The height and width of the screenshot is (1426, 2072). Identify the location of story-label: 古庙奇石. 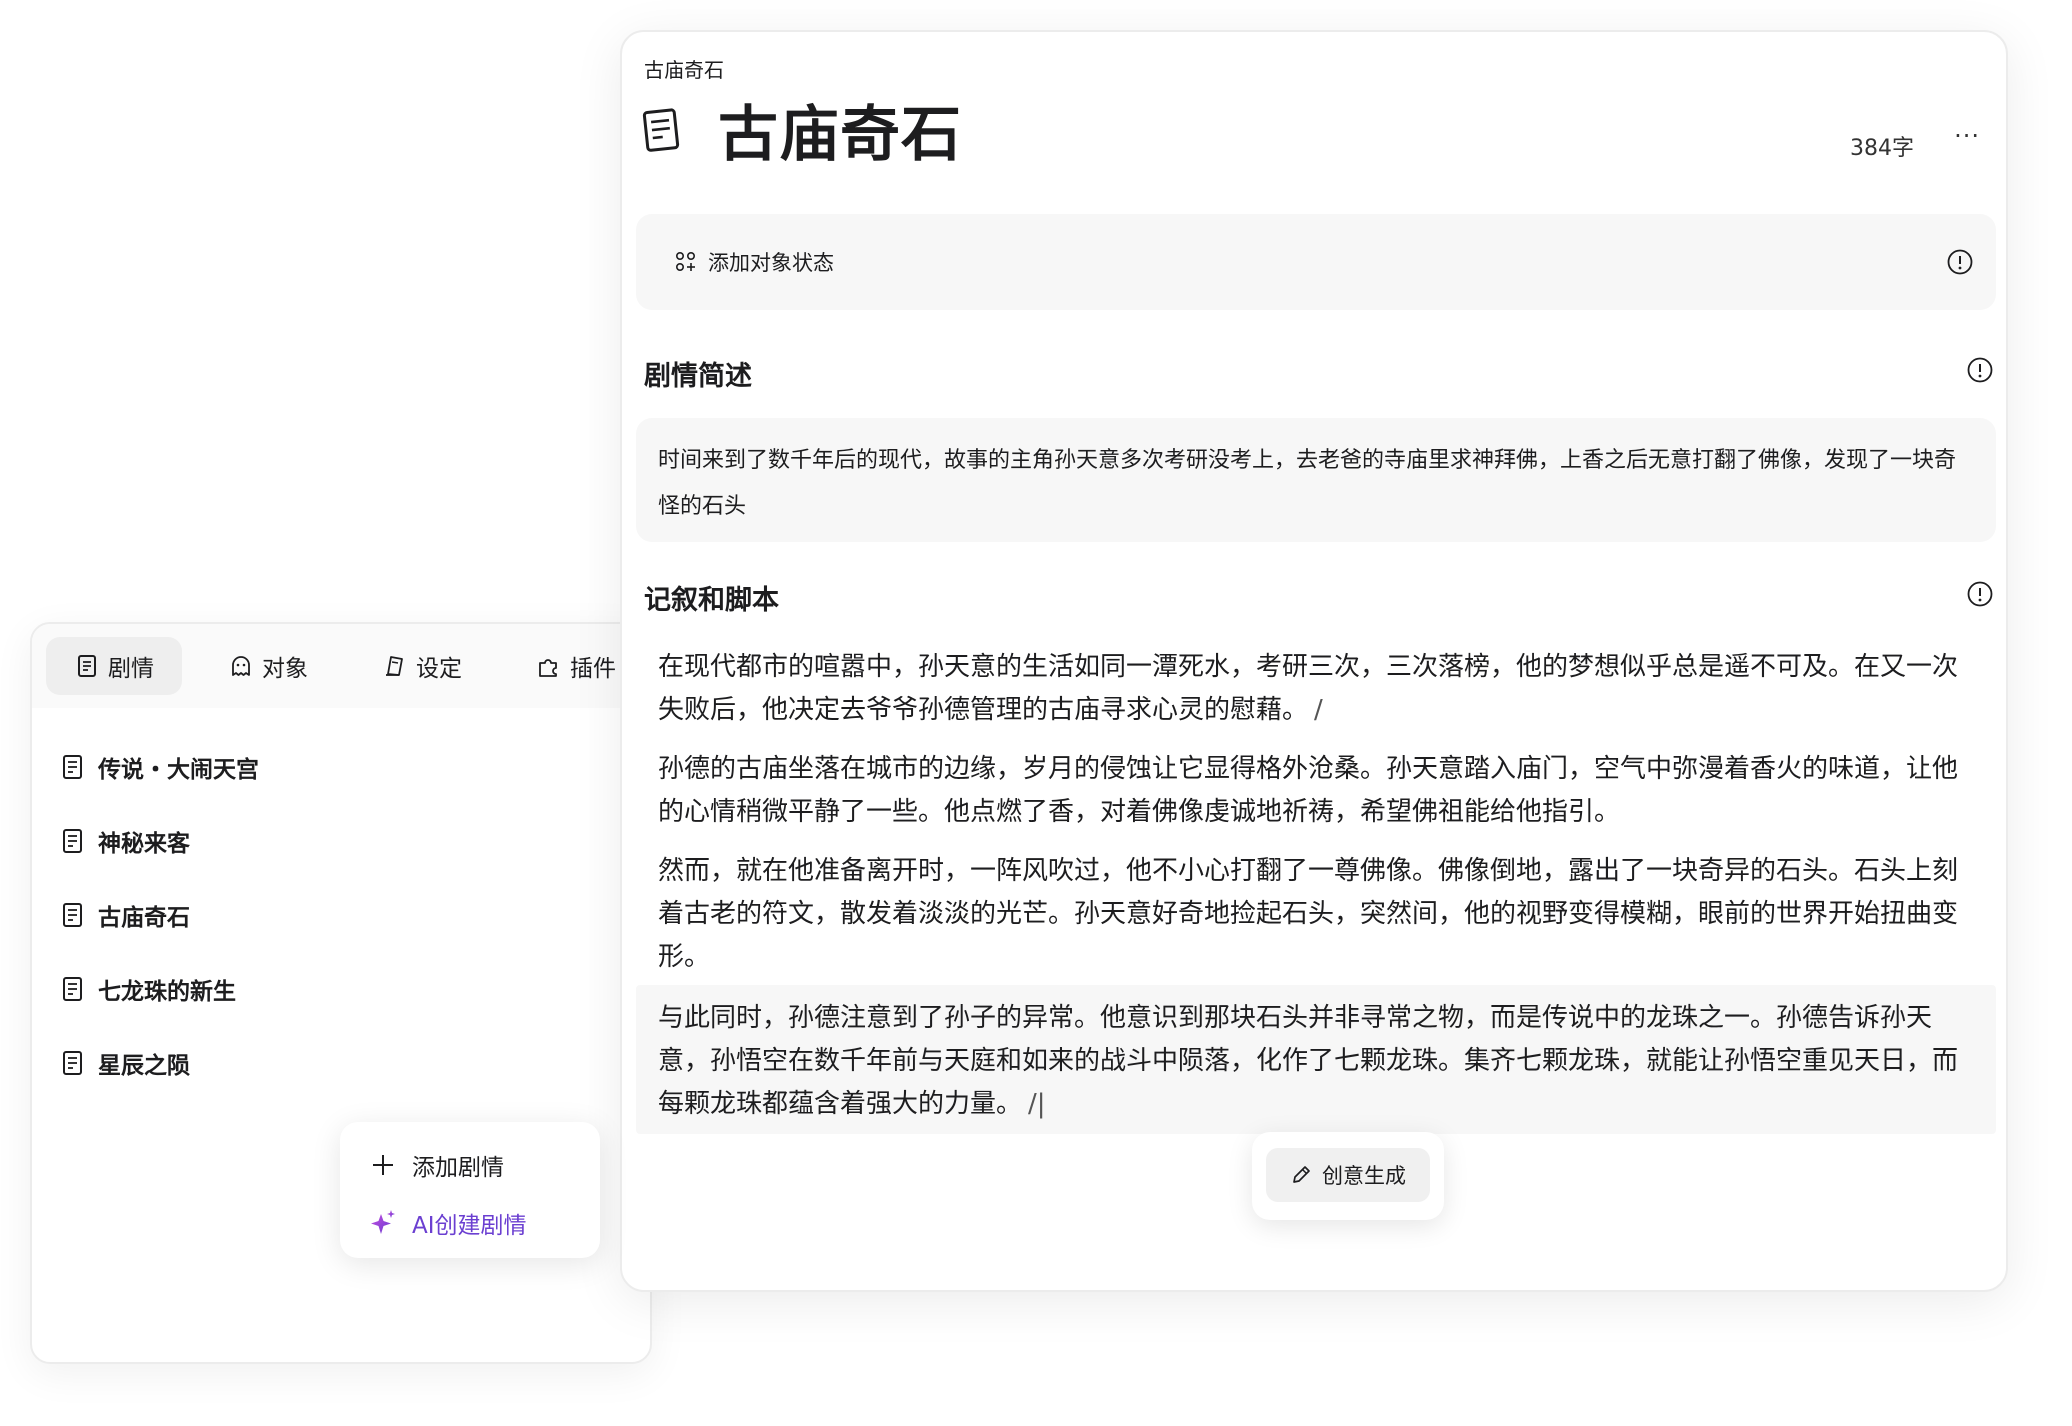
(144, 918).